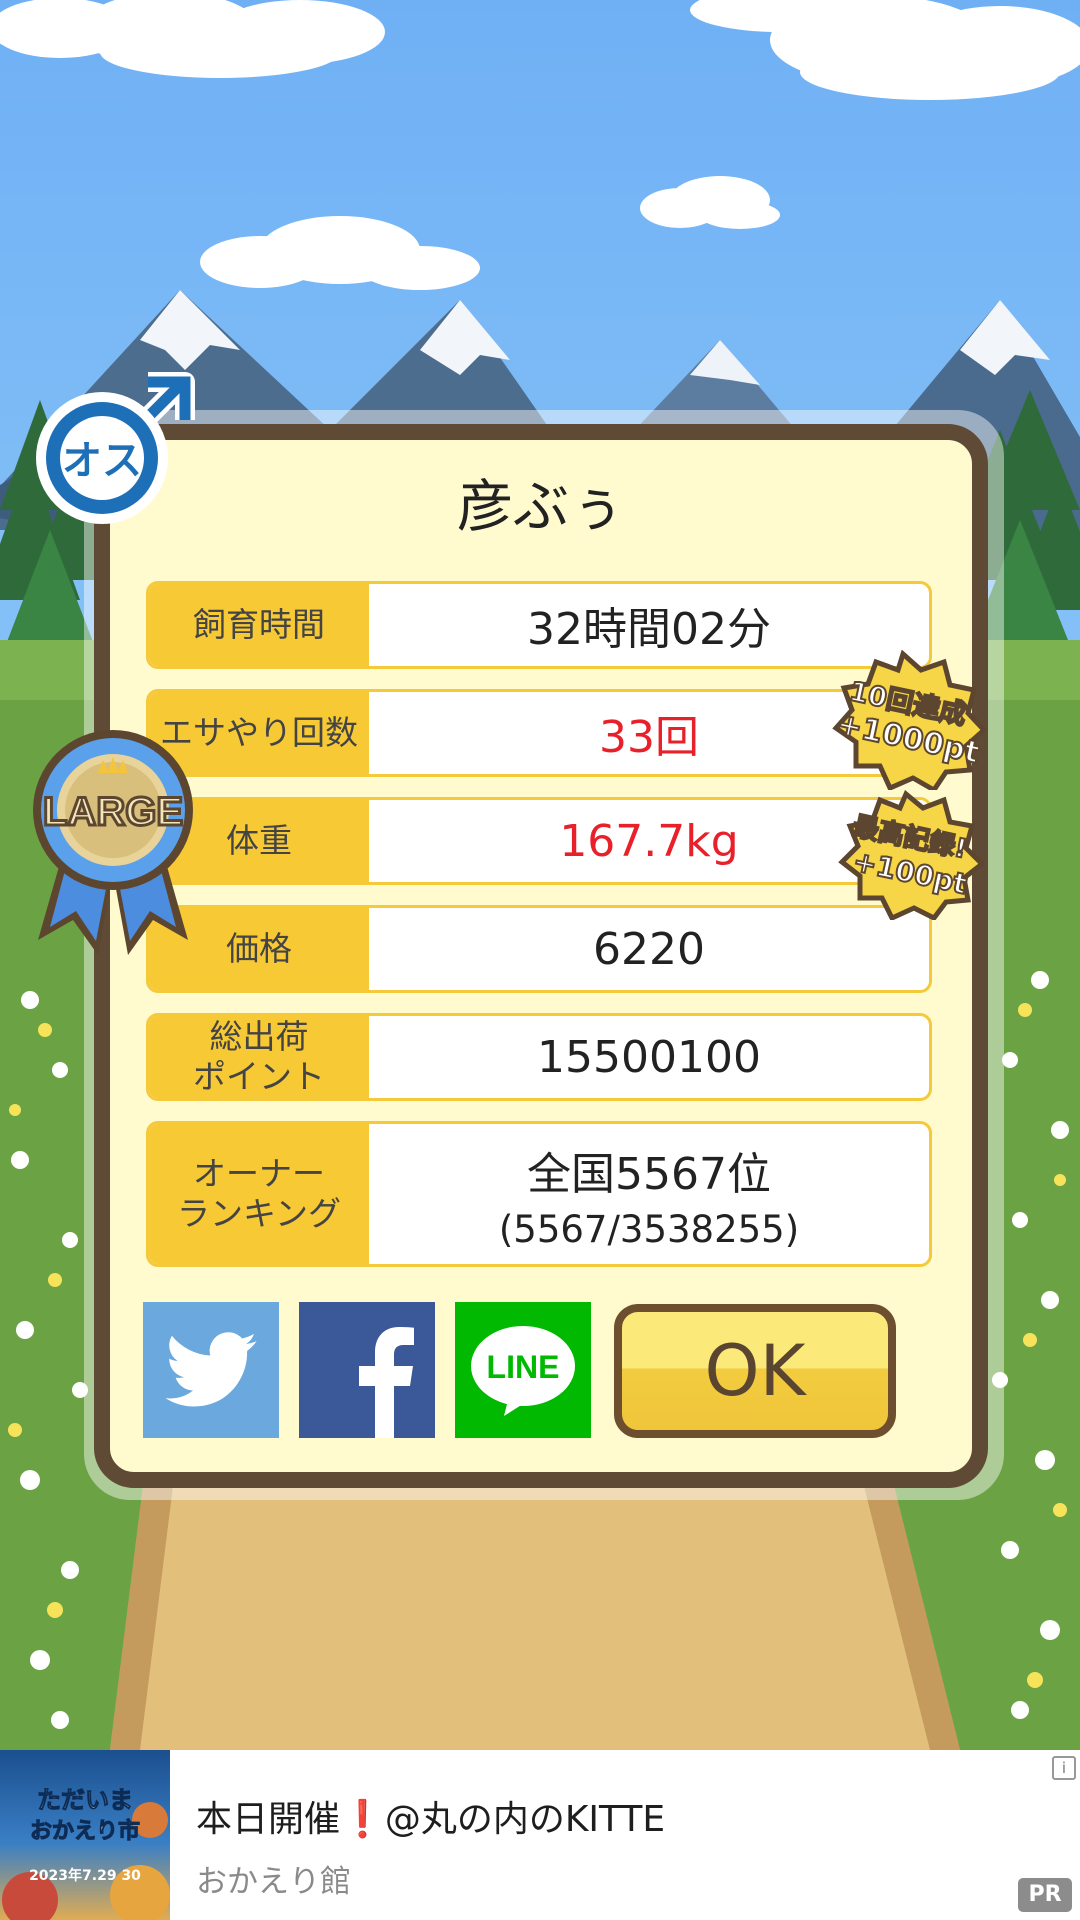 This screenshot has width=1080, height=1920. What do you see at coordinates (386, 1382) in the screenshot?
I see `facebook-f-icon` at bounding box center [386, 1382].